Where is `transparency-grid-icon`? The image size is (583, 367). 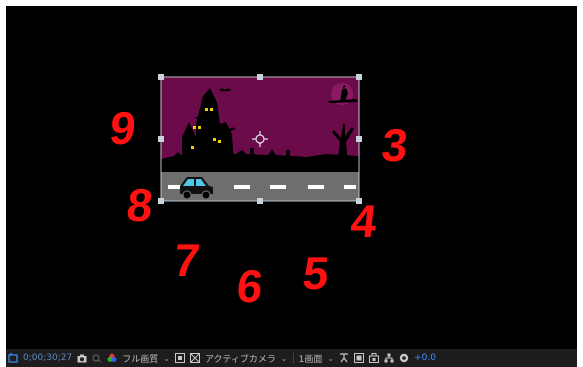
transparency-grid-icon is located at coordinates (194, 358).